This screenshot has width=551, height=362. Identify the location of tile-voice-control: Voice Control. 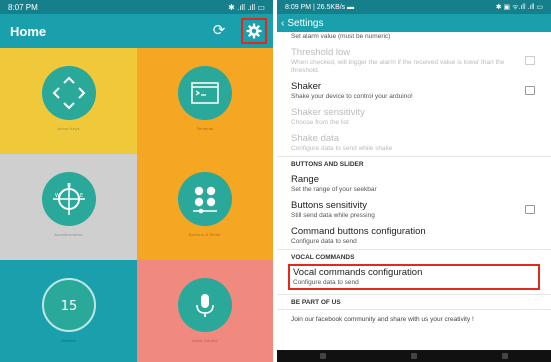
(205, 311).